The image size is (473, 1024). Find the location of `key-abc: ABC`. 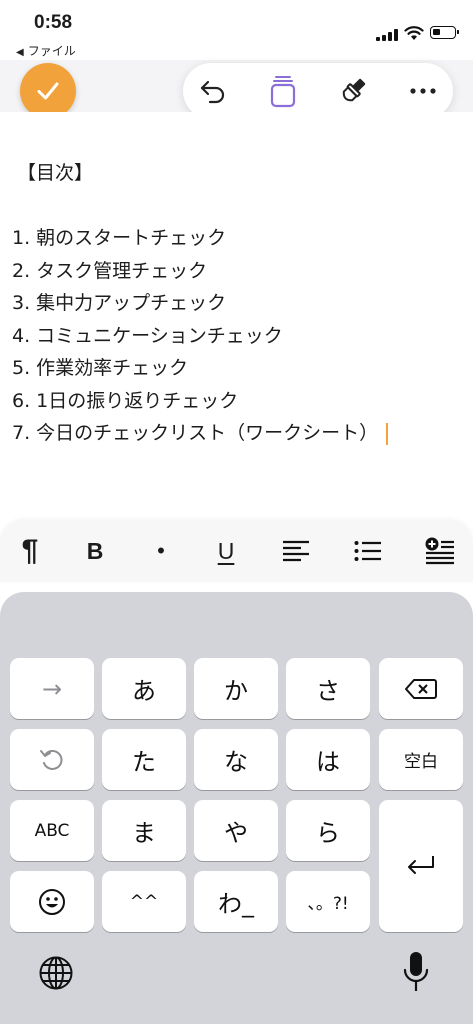

key-abc: ABC is located at coordinates (52, 830).